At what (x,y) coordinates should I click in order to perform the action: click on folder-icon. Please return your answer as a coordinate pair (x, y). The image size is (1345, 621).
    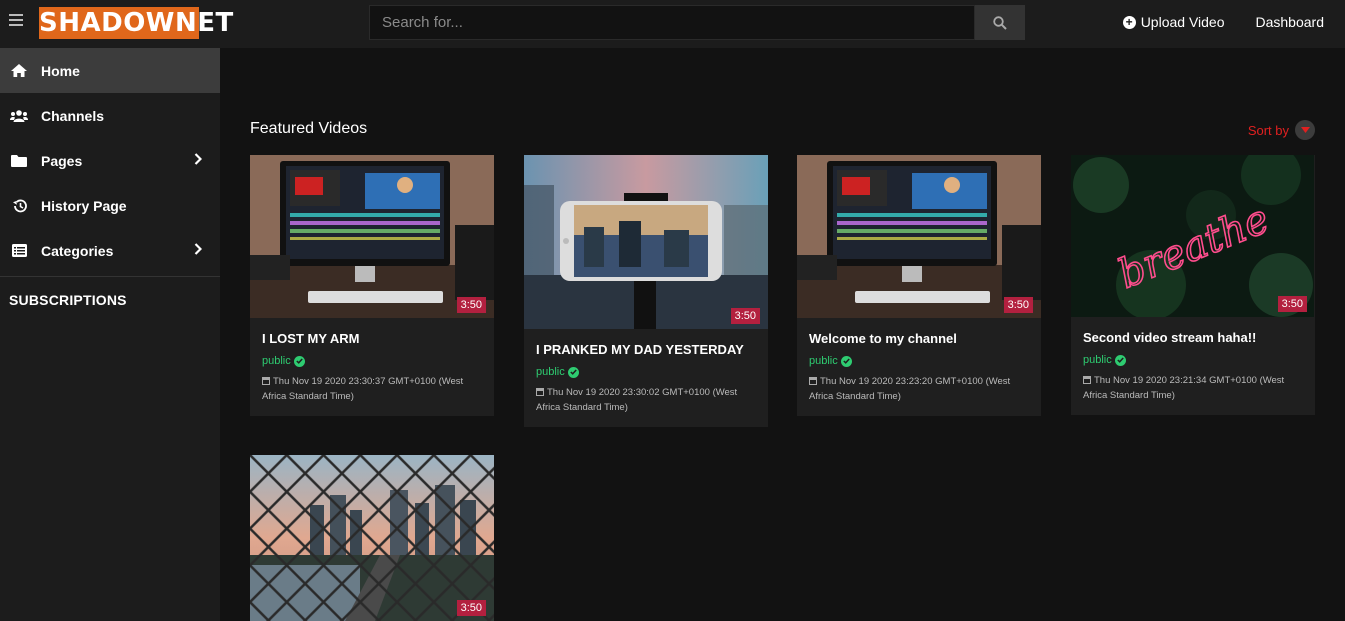
    Looking at the image, I should click on (19, 161).